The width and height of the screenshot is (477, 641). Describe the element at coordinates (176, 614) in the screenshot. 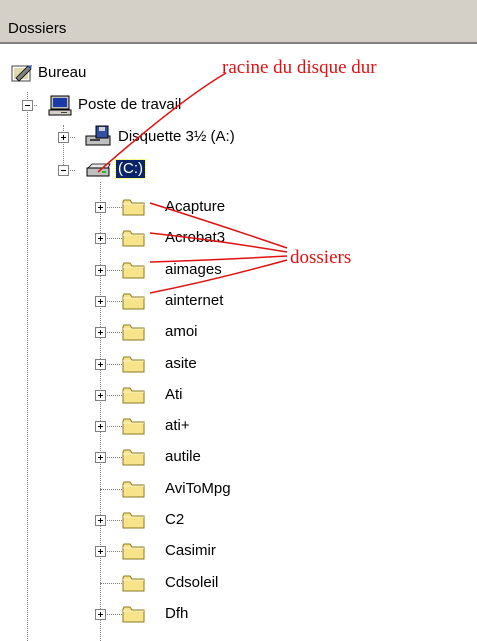

I see `folder-label: Dfh` at that location.